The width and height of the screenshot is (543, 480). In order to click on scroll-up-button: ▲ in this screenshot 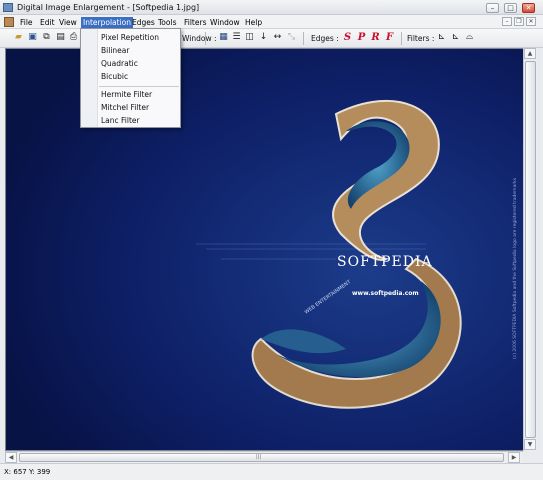, I will do `click(530, 53)`.